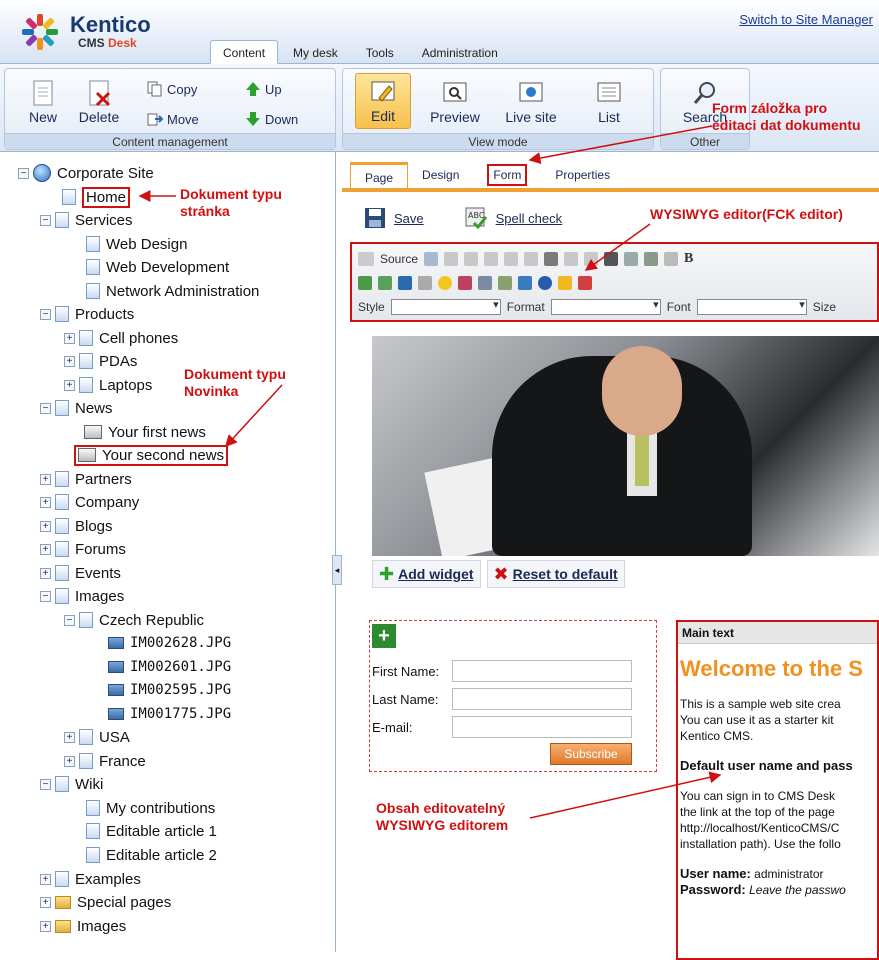 The width and height of the screenshot is (879, 960). What do you see at coordinates (173, 119) in the screenshot?
I see `move-button: Move` at bounding box center [173, 119].